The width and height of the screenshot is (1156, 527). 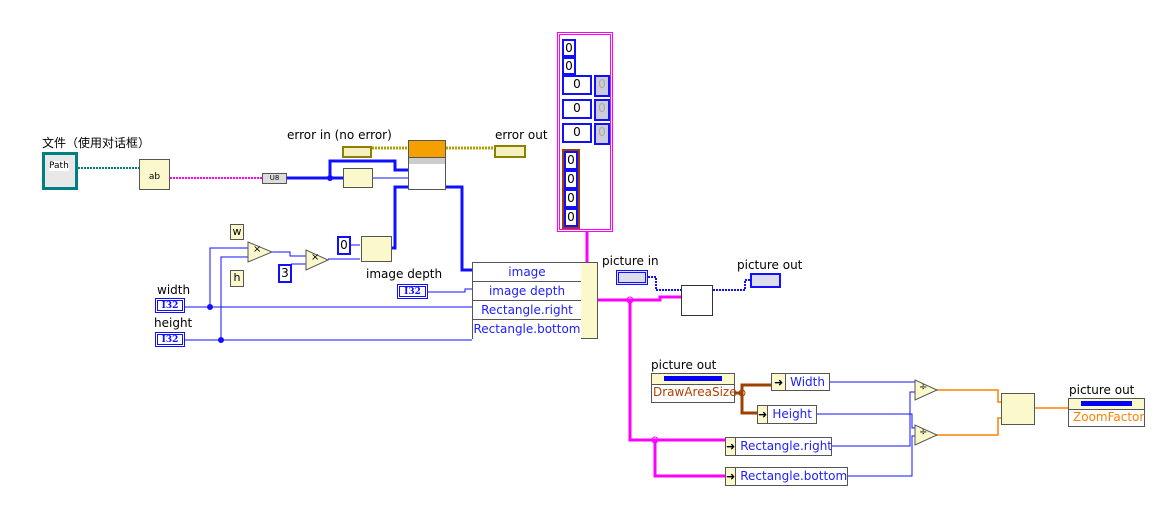 I want to click on h-label: h, so click(x=237, y=278).